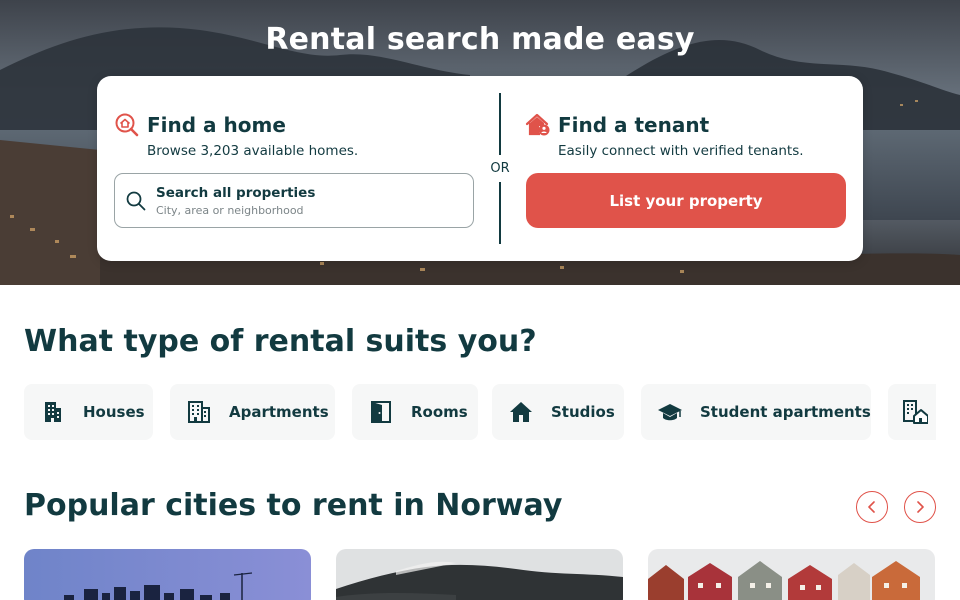 Image resolution: width=960 pixels, height=600 pixels. I want to click on house-icon, so click(521, 412).